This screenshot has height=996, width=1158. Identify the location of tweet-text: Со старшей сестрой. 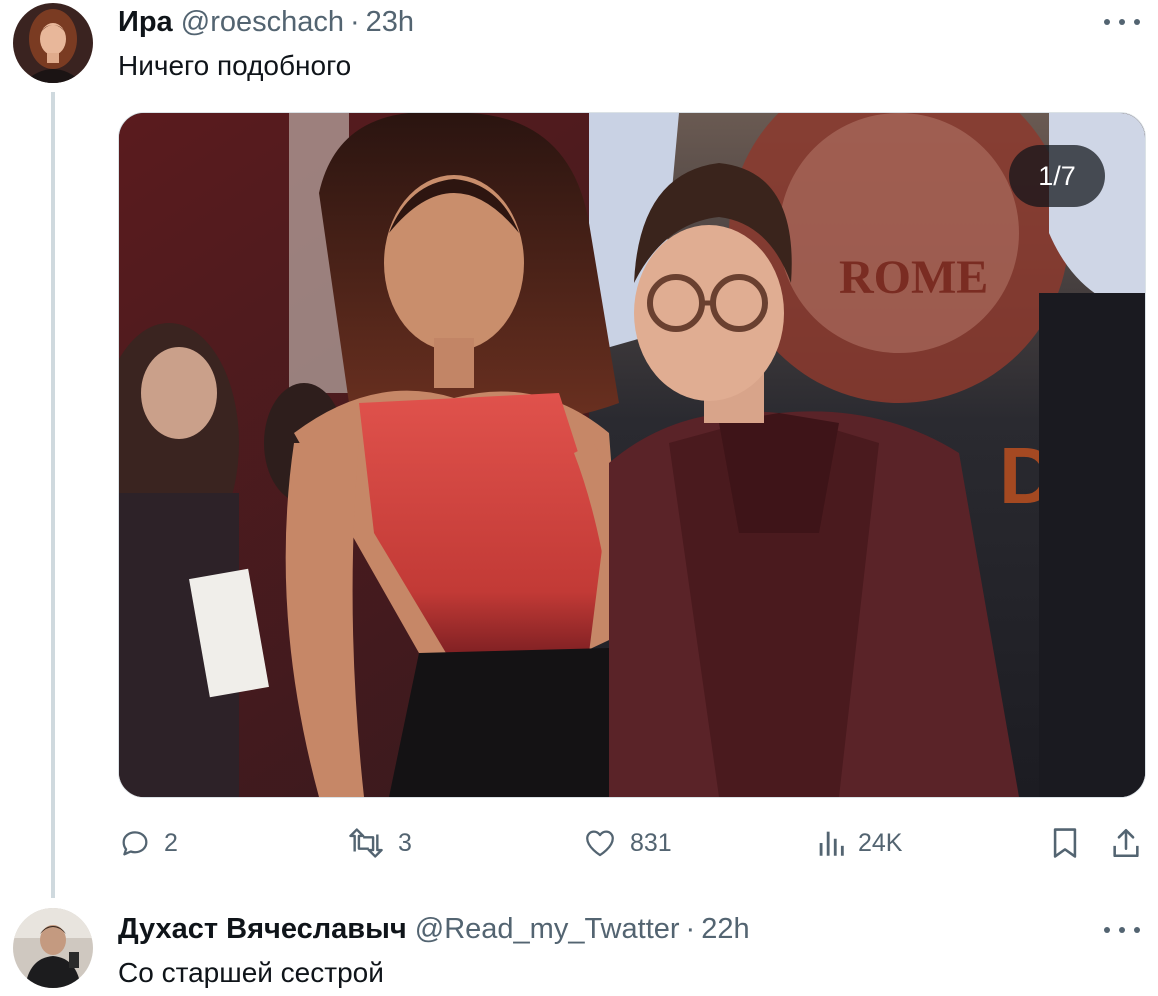
(251, 972).